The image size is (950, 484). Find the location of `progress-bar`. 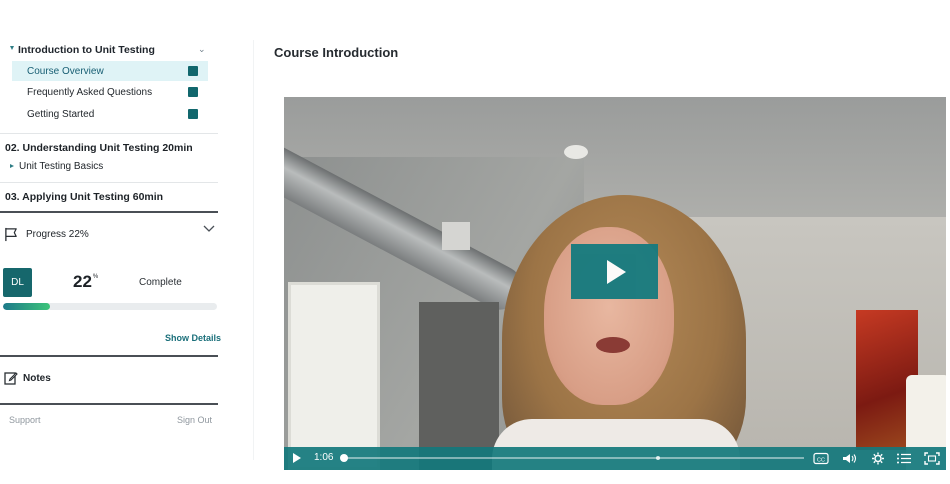

progress-bar is located at coordinates (110, 306).